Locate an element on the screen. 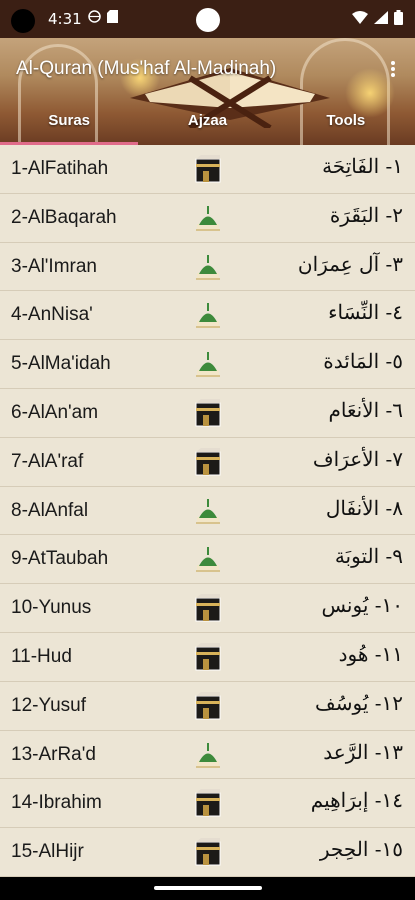  sura-name: 2-AlBaqarah is located at coordinates (64, 217).